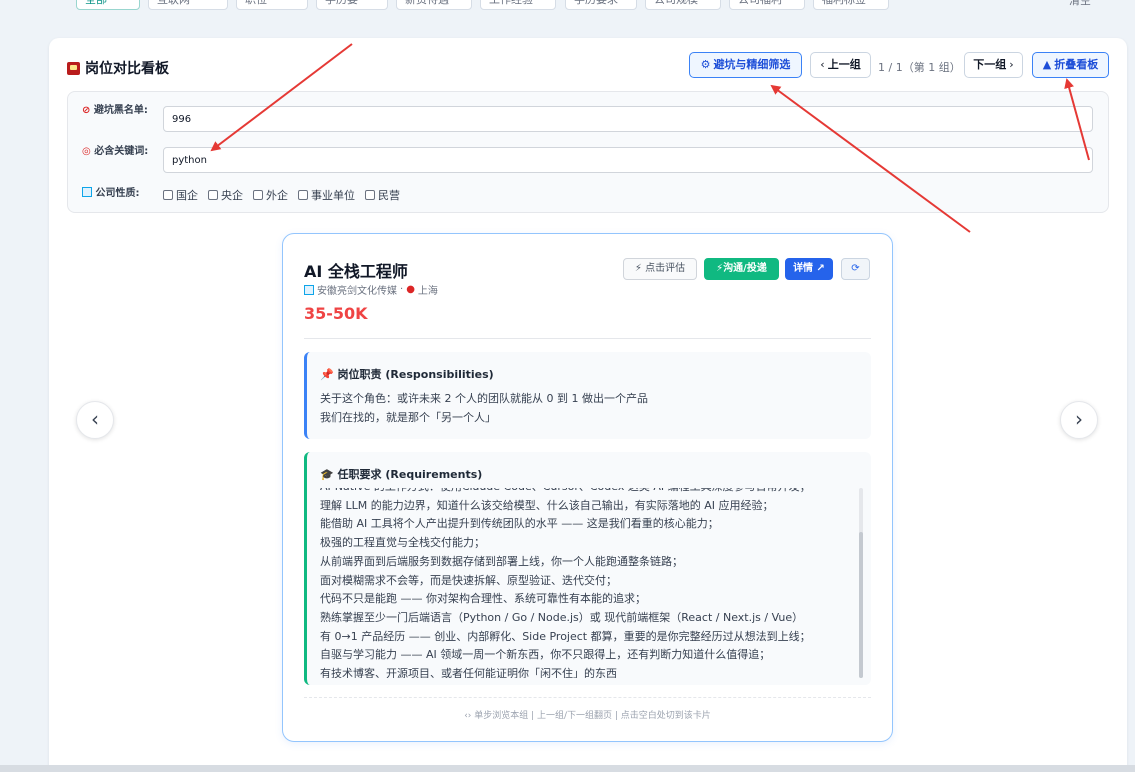 The image size is (1135, 772). I want to click on prohibited-icon: ⊘, so click(86, 110).